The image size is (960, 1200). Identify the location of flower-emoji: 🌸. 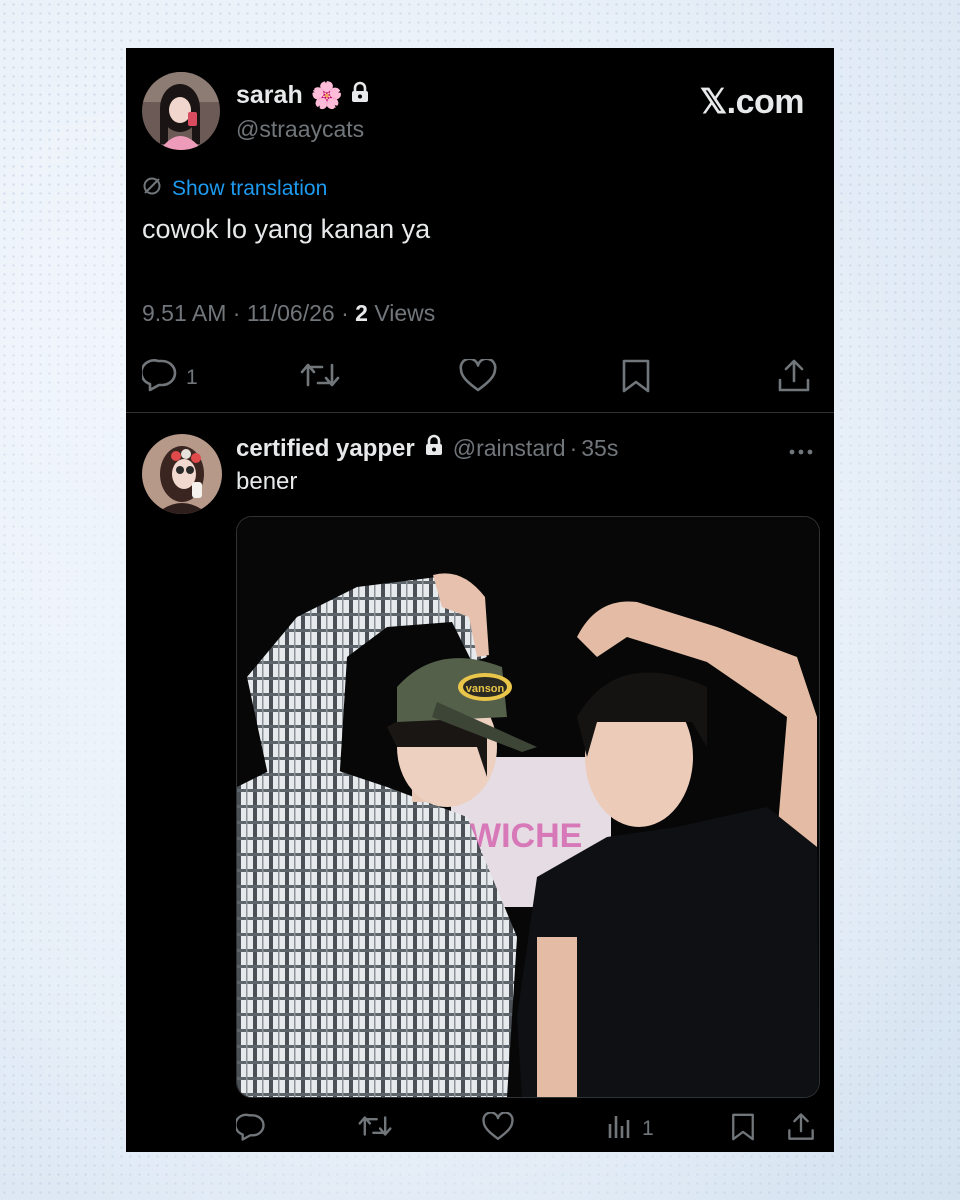
(327, 95).